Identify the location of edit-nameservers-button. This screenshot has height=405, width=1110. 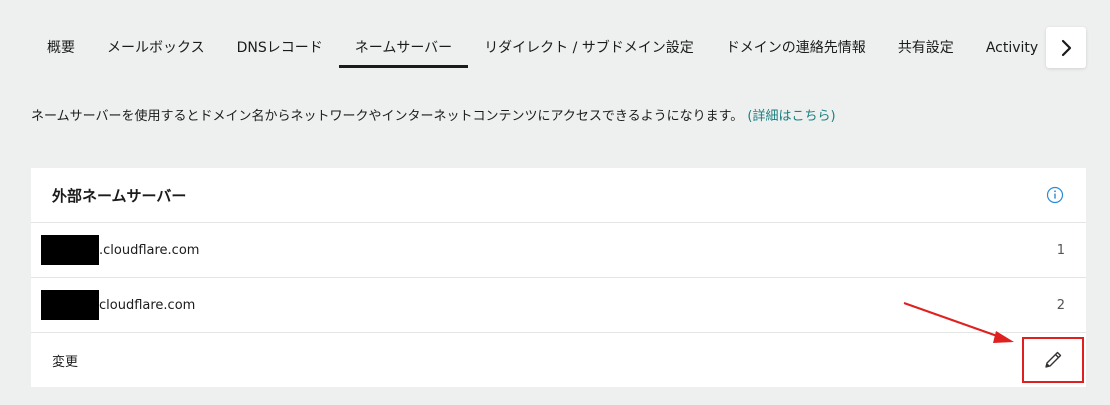
(1053, 360).